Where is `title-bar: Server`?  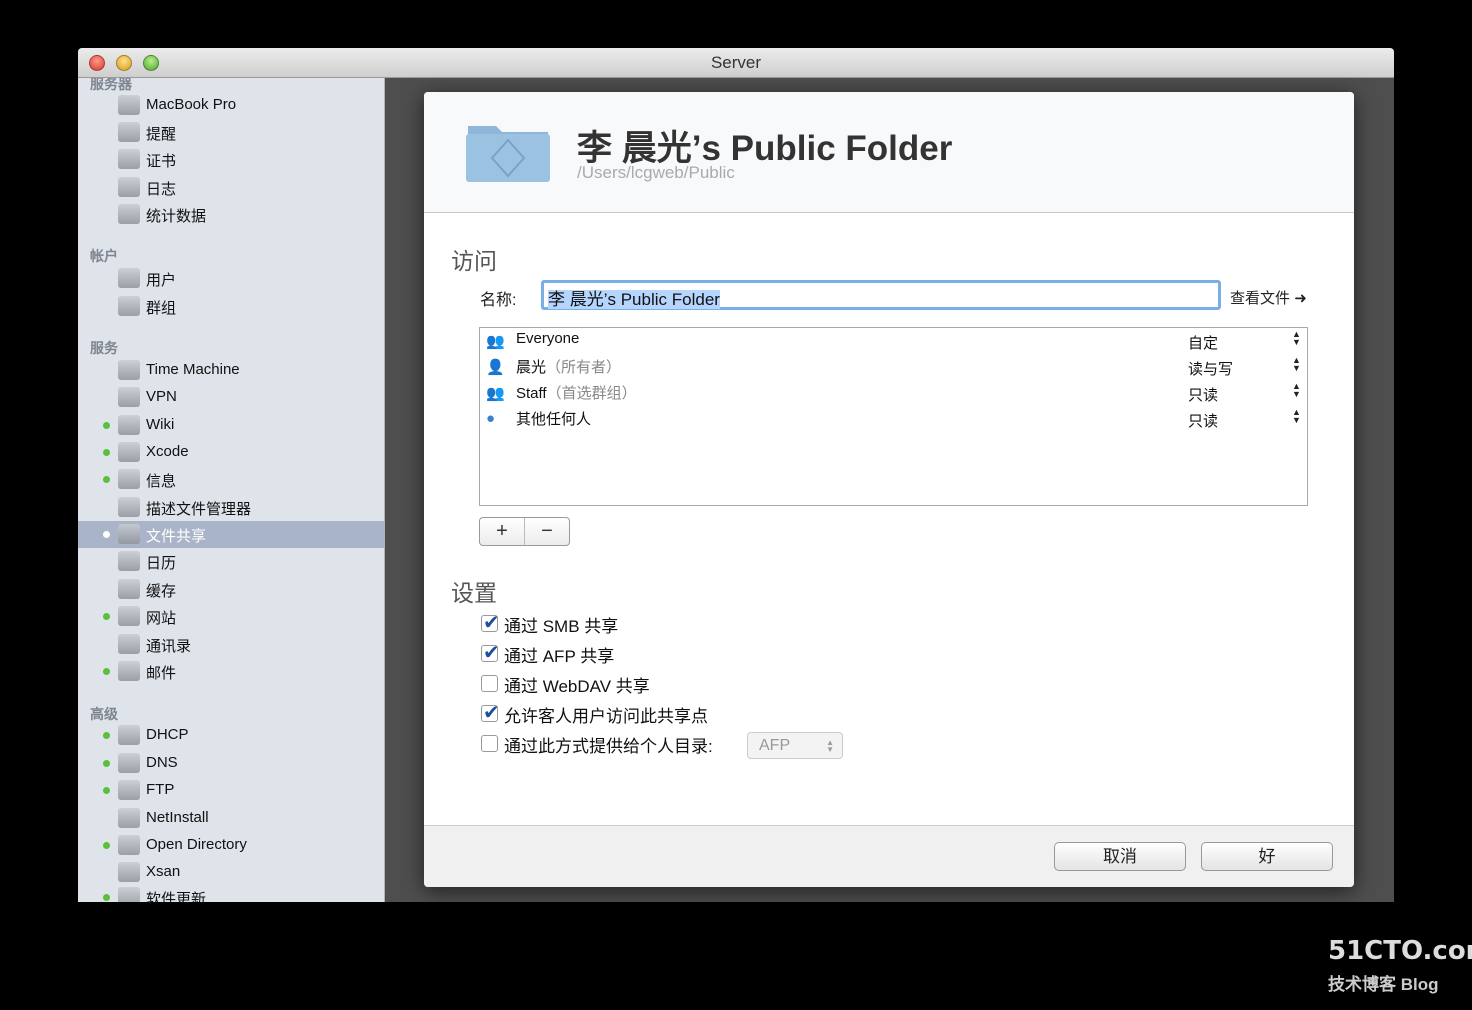
title-bar: Server is located at coordinates (736, 63).